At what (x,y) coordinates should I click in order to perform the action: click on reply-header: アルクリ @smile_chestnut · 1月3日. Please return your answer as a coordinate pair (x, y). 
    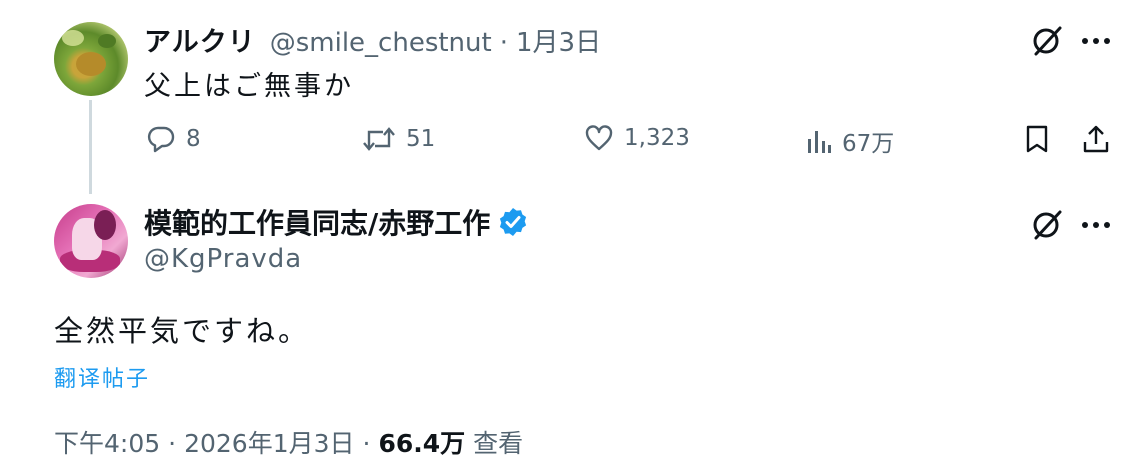
    Looking at the image, I should click on (372, 39).